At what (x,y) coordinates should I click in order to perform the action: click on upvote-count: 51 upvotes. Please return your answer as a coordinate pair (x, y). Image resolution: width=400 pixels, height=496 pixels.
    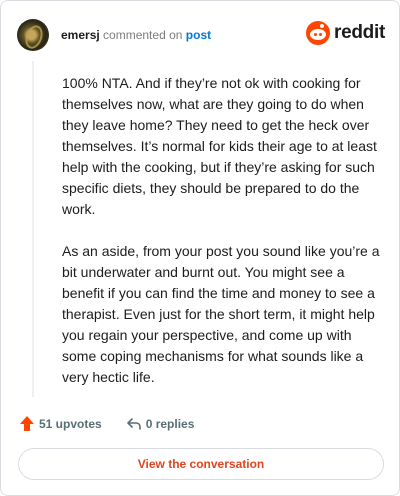
    Looking at the image, I should click on (70, 424).